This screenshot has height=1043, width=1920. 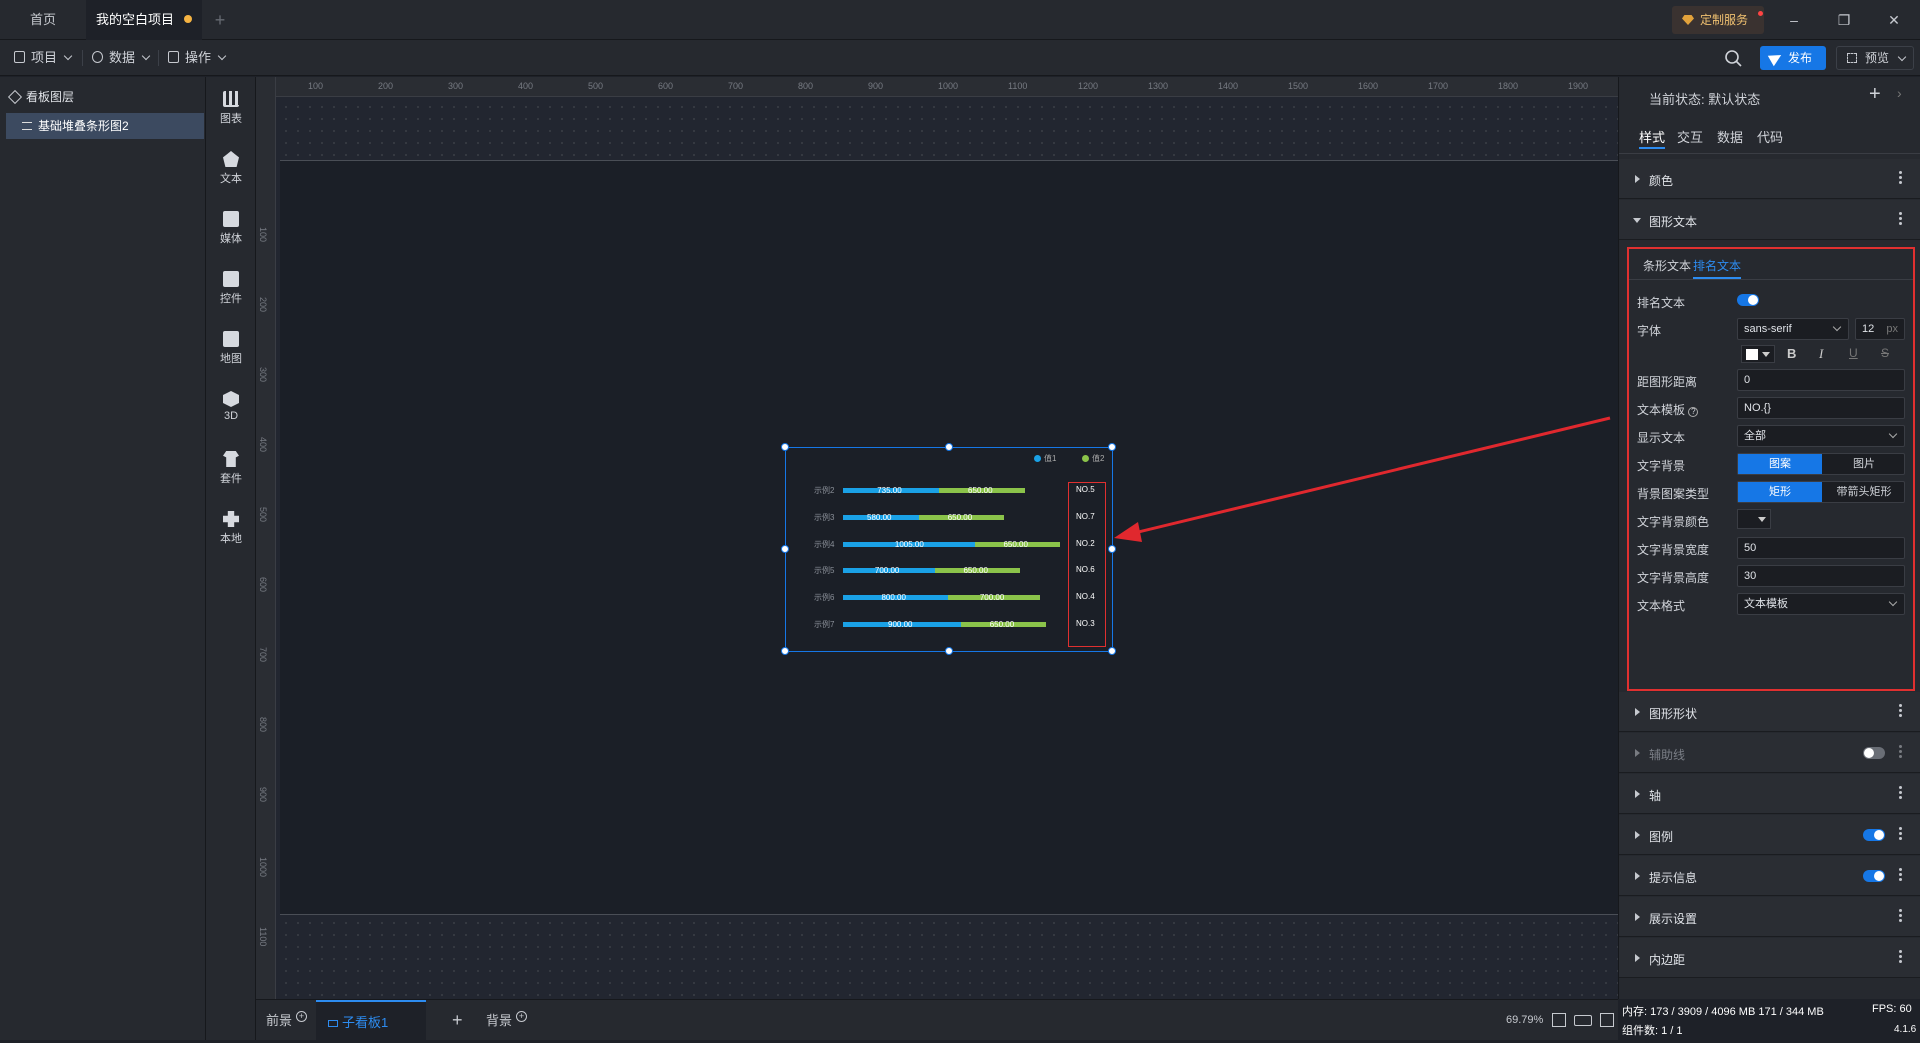 I want to click on memory-status: 内存: 173 / 3909 / 4096 MB 171 / 344 MB, so click(x=1723, y=1012).